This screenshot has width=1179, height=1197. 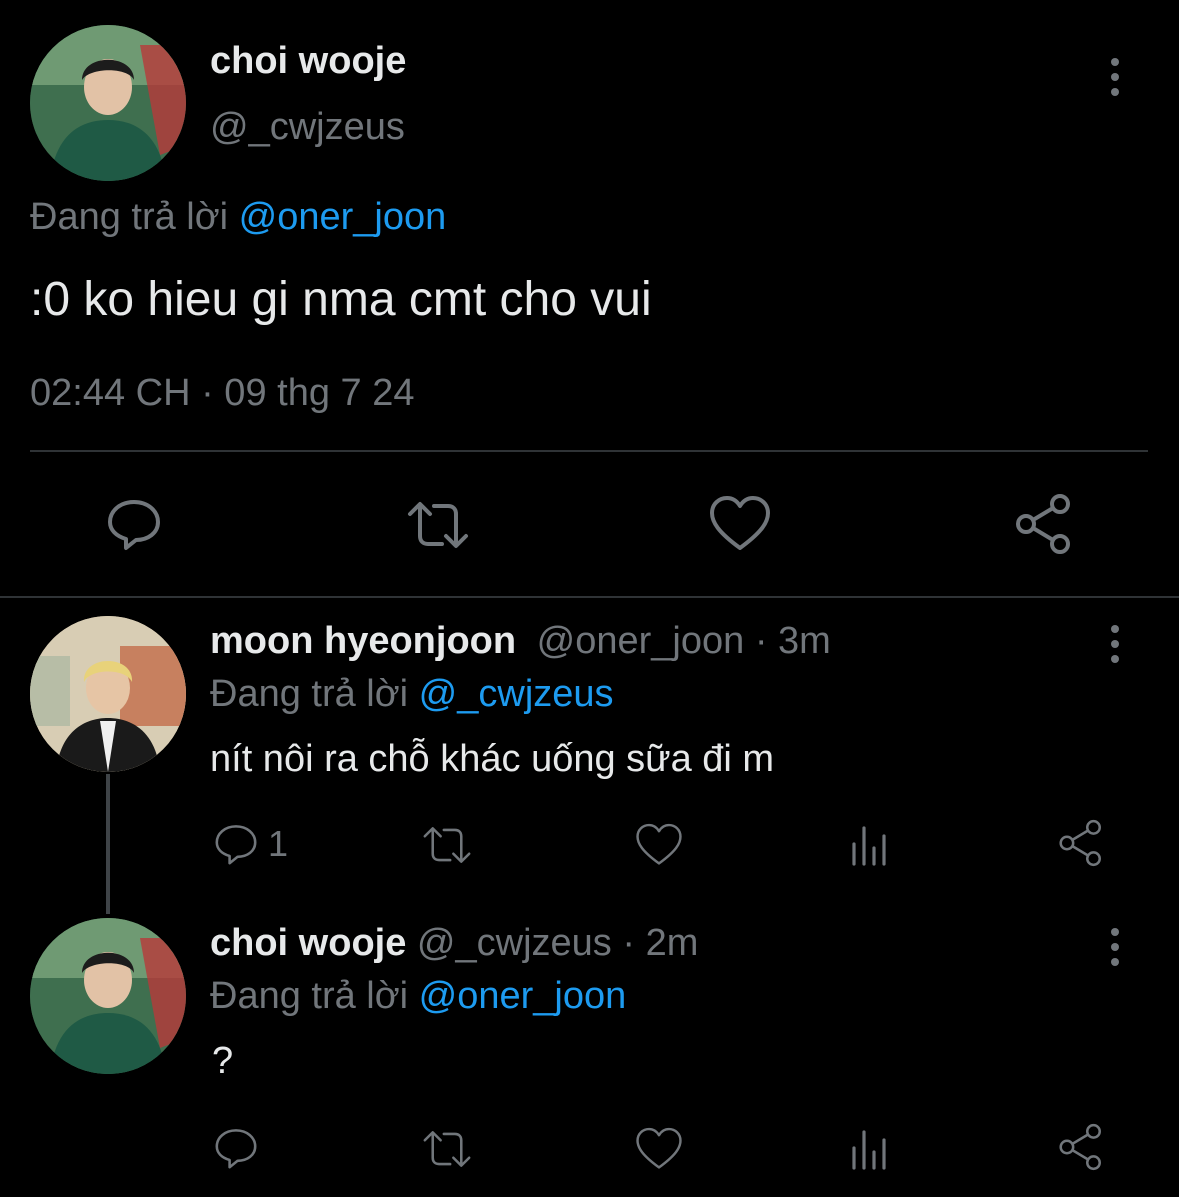 I want to click on reply-text: ?, so click(x=223, y=1061).